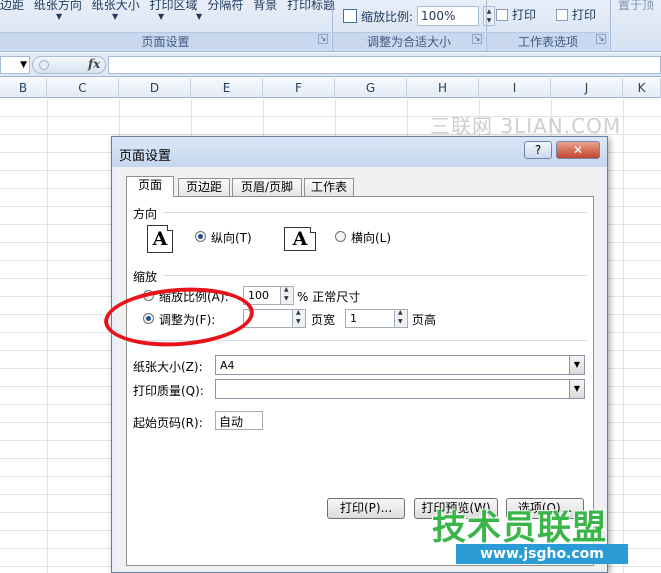 The image size is (661, 573). What do you see at coordinates (359, 152) in the screenshot?
I see `dialog-titlebar: 页面设置 ? ✕` at bounding box center [359, 152].